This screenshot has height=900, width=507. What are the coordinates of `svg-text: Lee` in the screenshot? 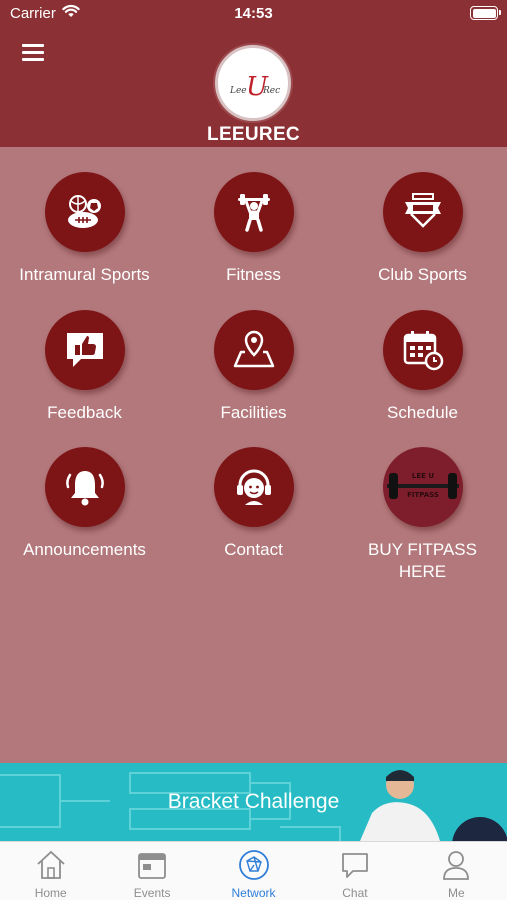 It's located at (238, 91).